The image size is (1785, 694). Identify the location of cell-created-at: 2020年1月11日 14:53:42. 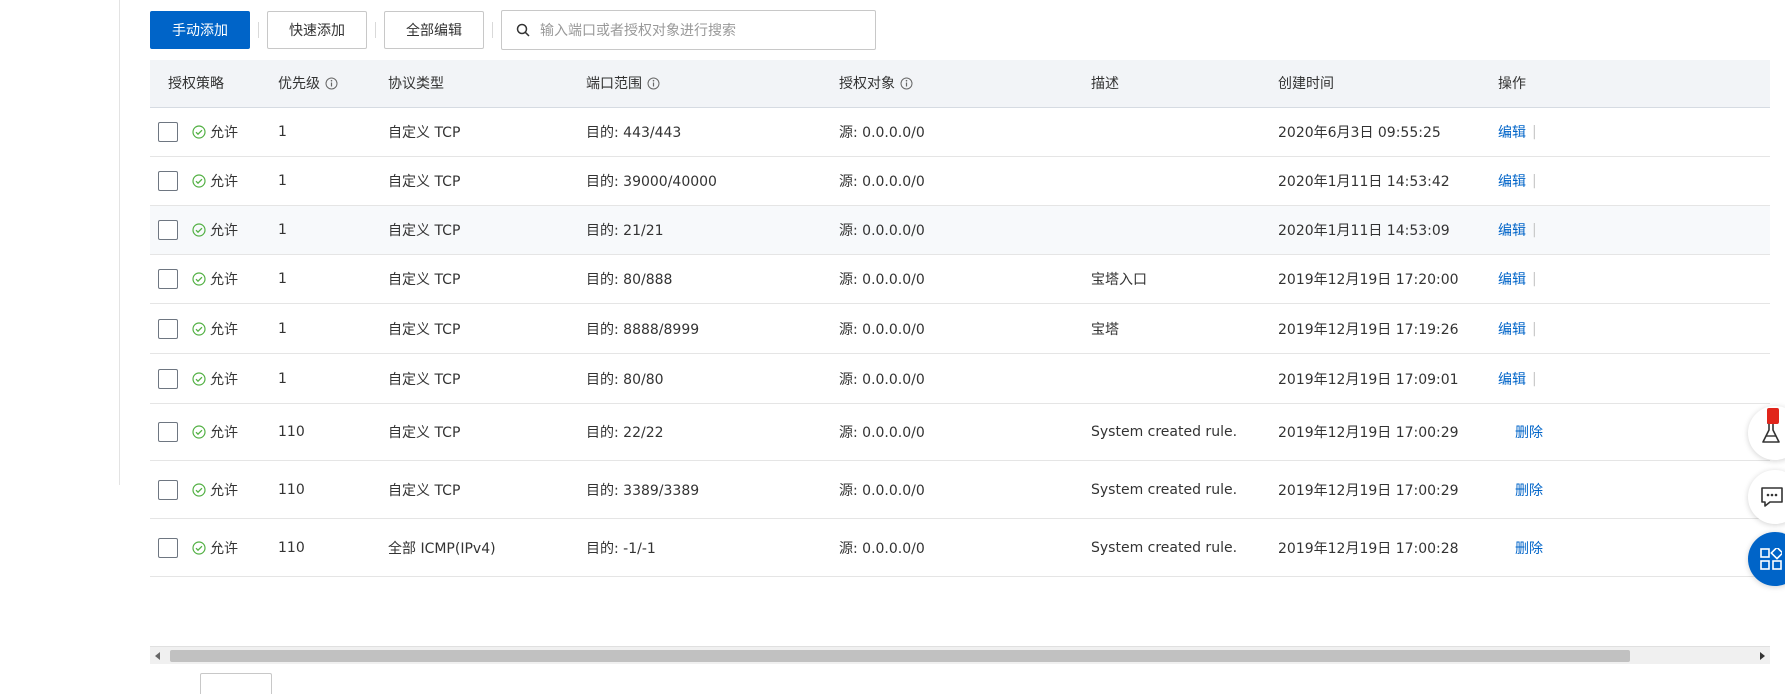
(1364, 182).